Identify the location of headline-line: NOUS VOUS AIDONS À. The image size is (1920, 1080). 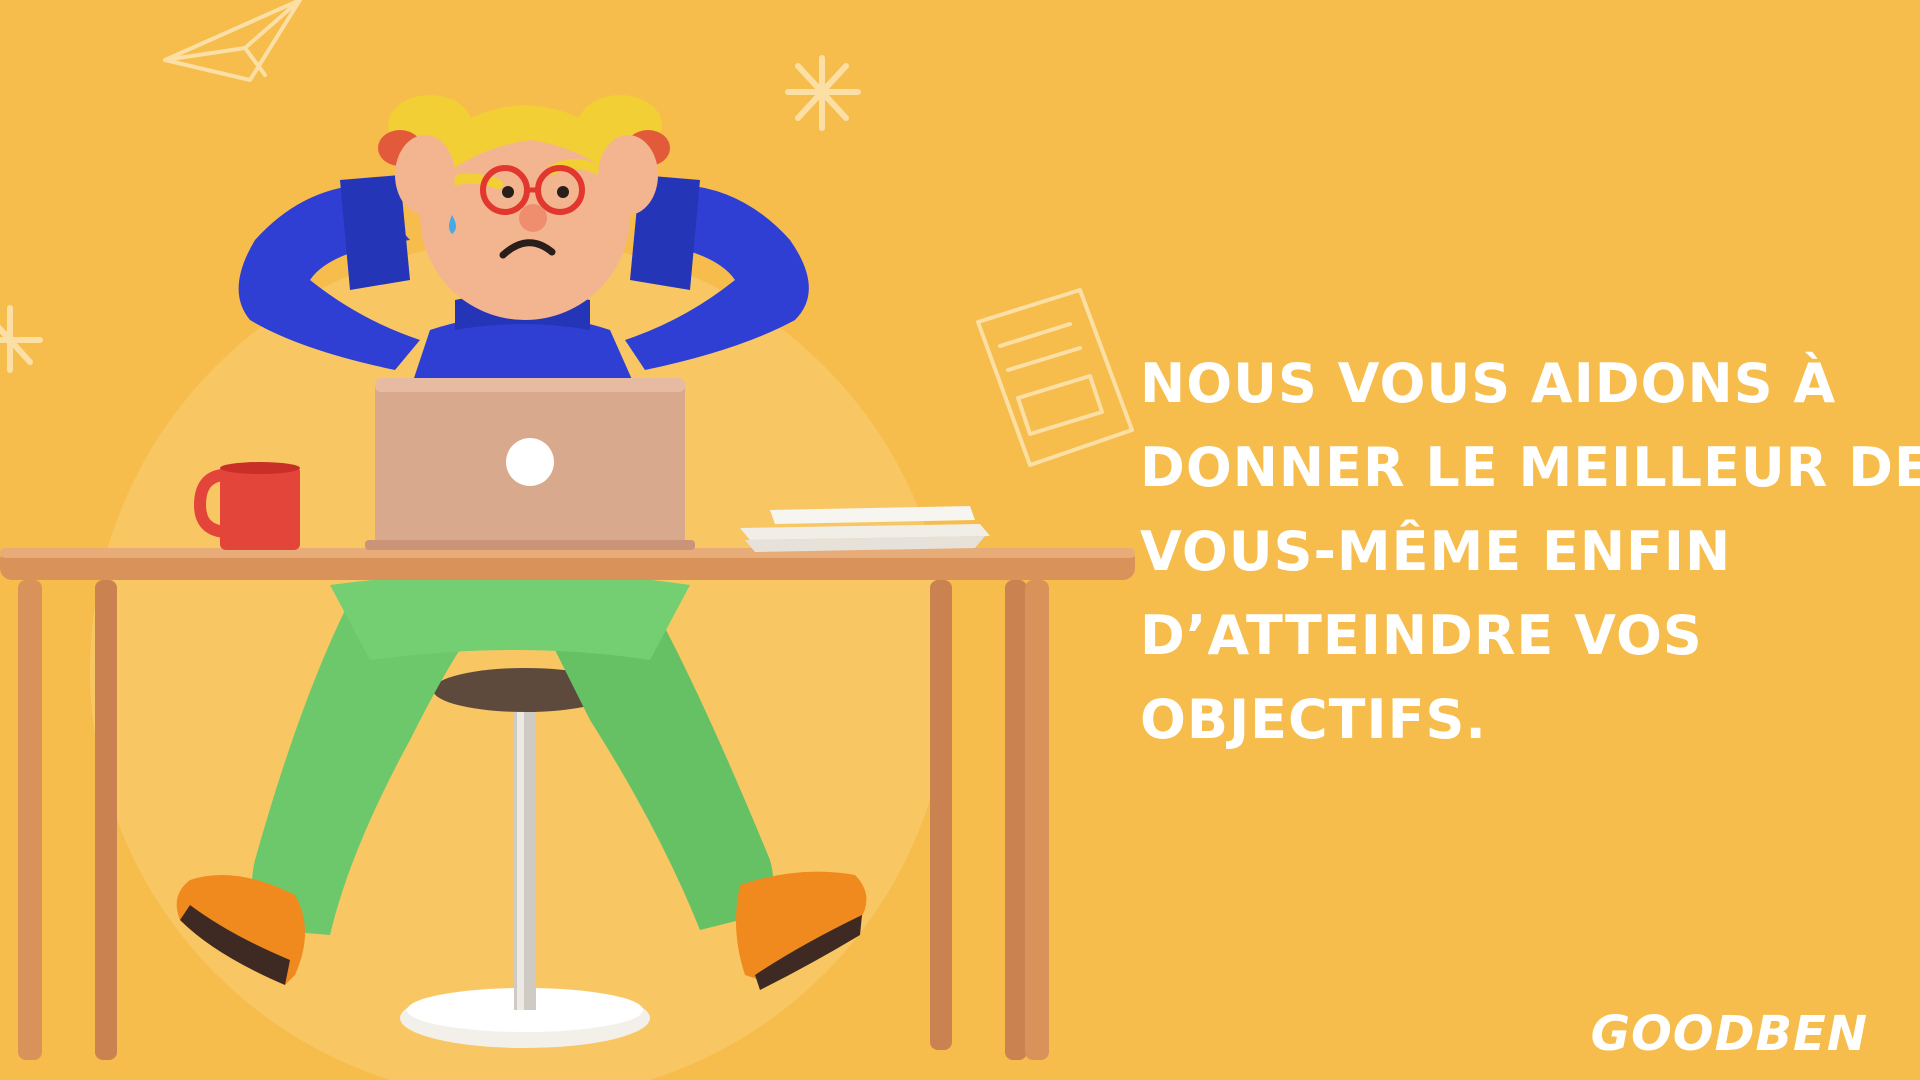
(1488, 383).